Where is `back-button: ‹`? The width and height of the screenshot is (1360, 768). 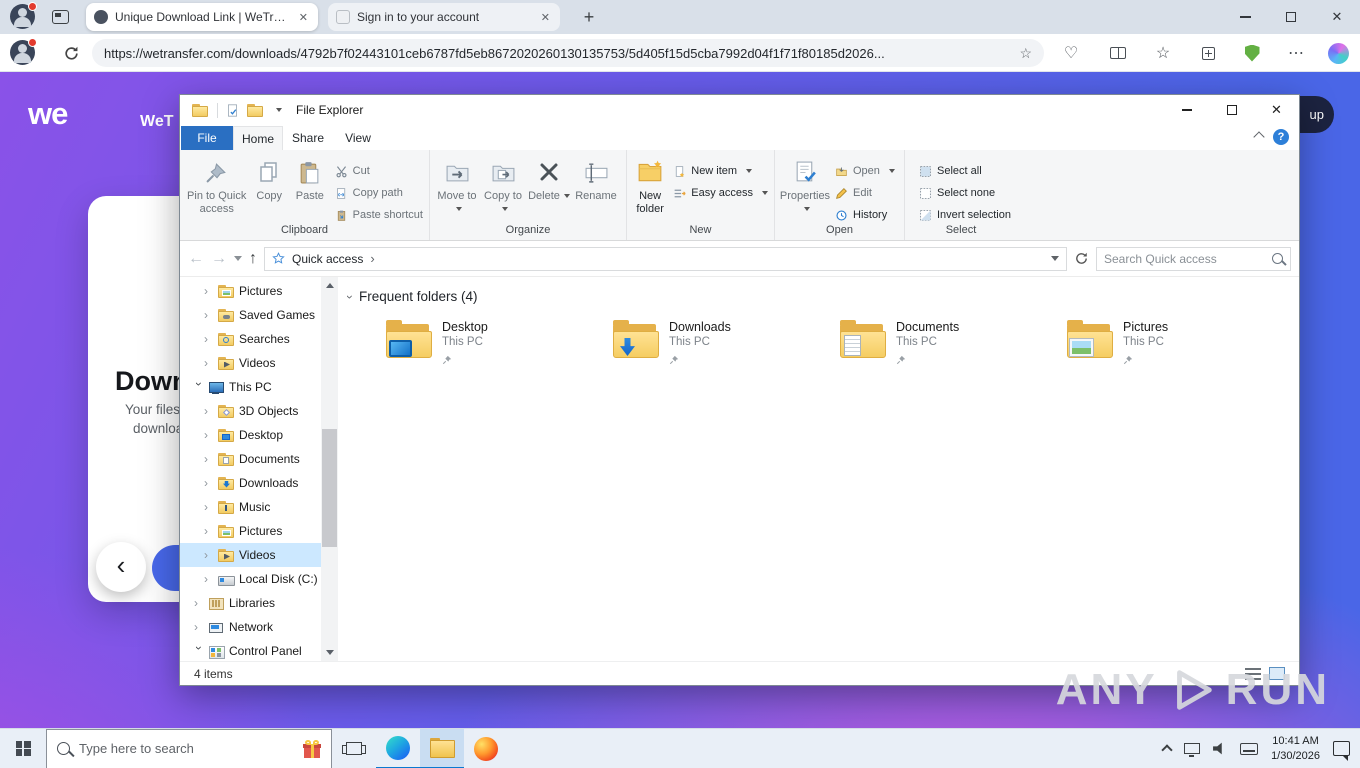 back-button: ‹ is located at coordinates (121, 567).